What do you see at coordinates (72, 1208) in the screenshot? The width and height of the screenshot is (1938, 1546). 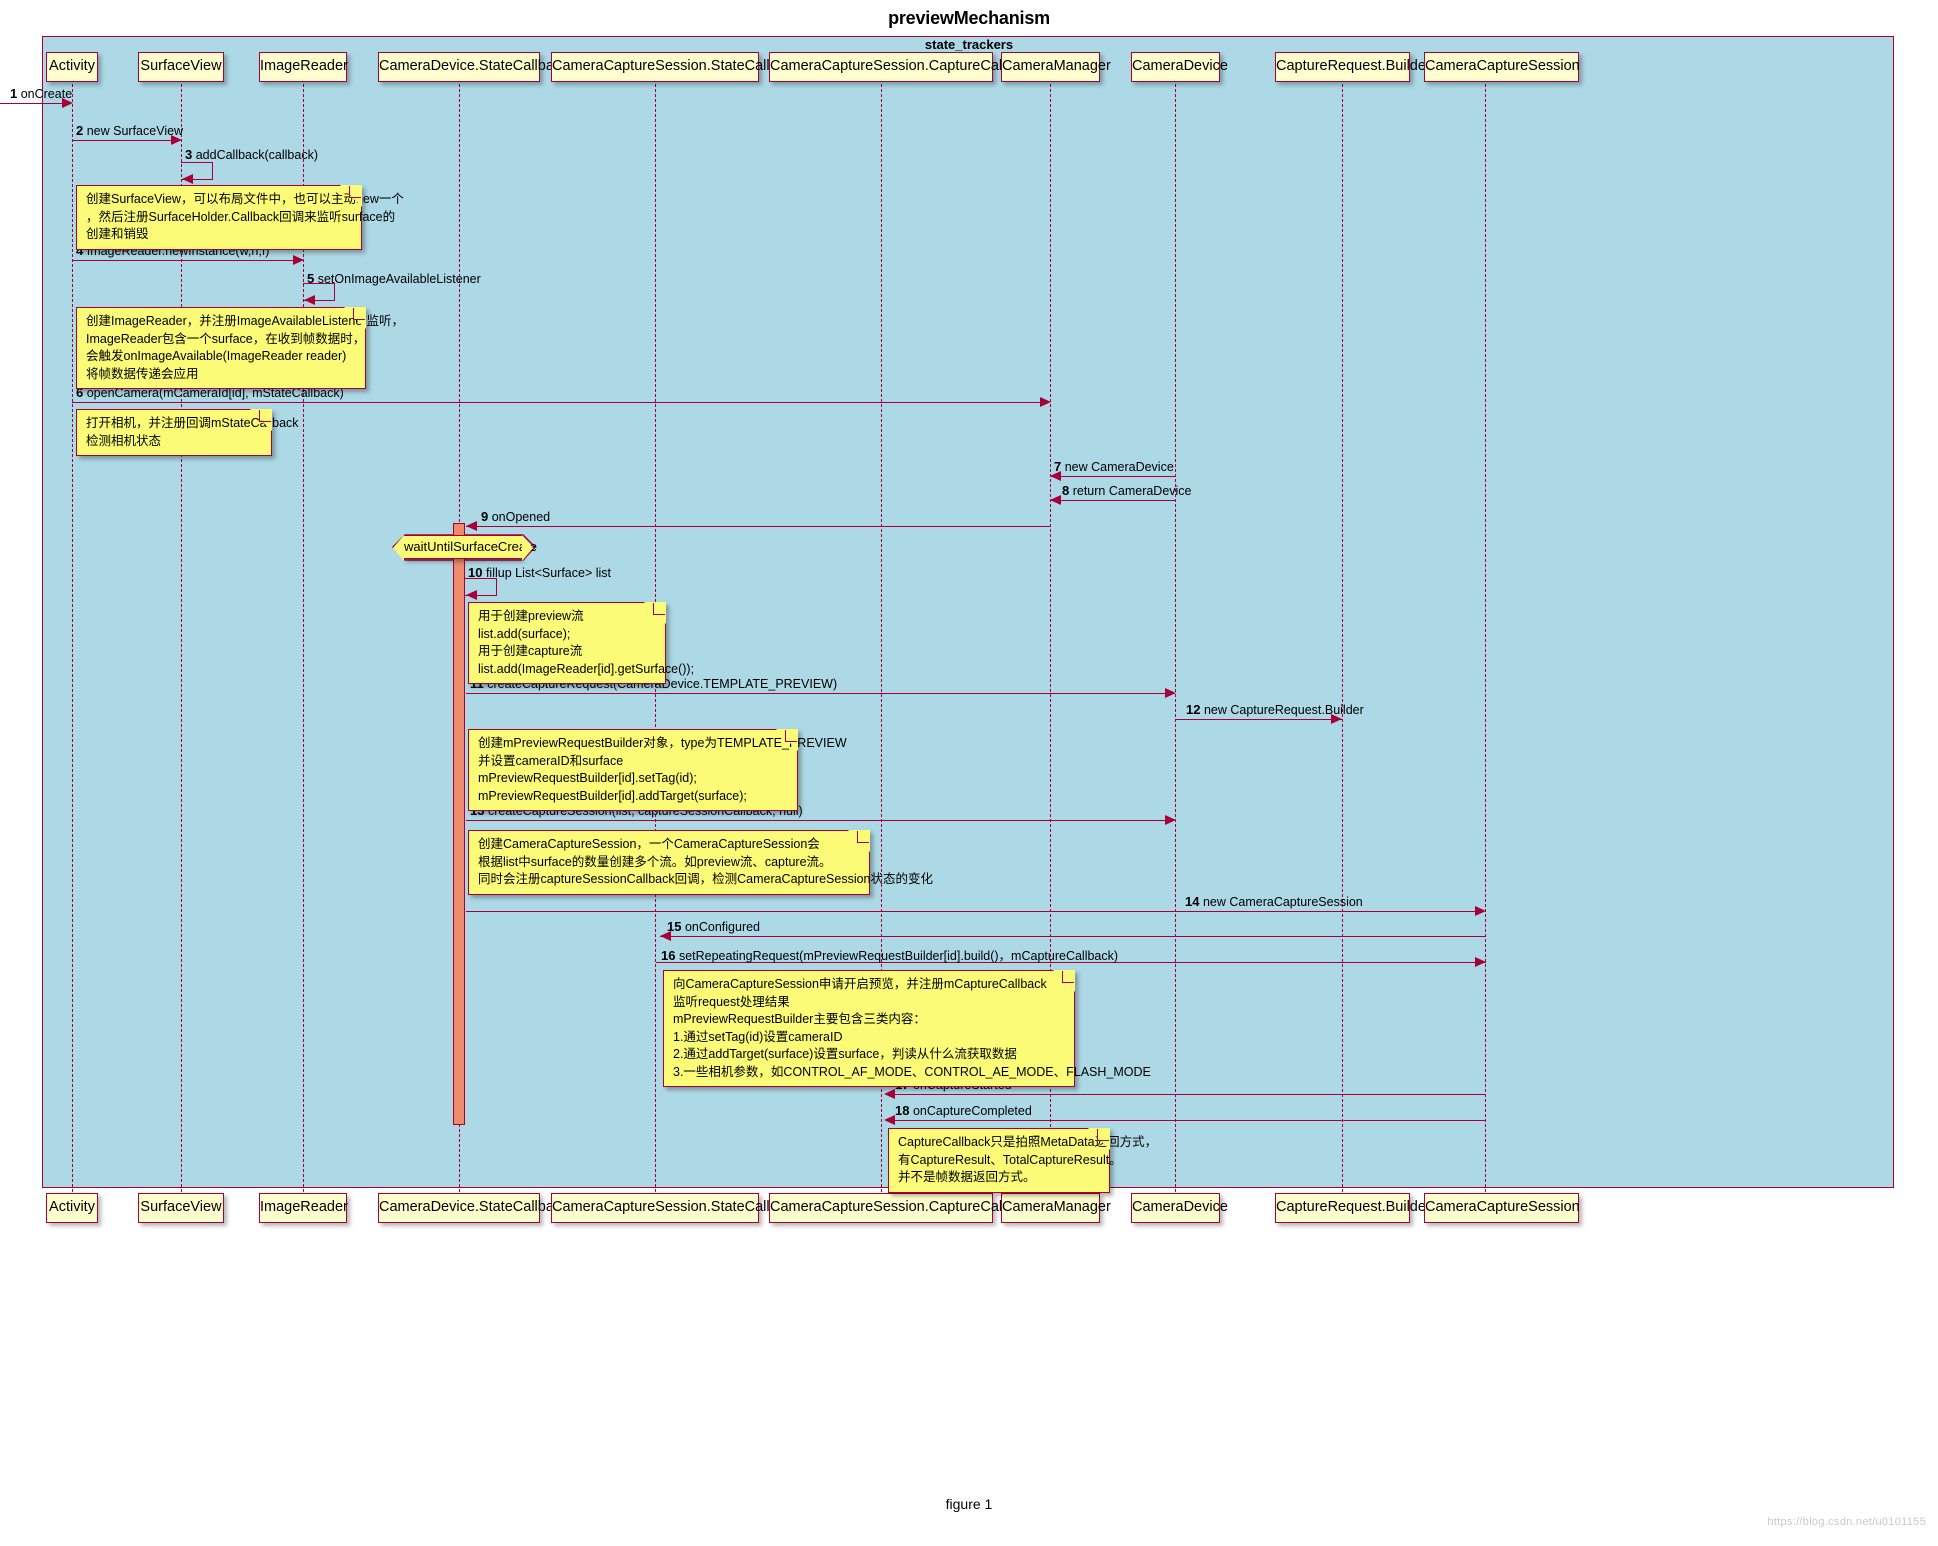 I see `participant-activity-bottom: Activity` at bounding box center [72, 1208].